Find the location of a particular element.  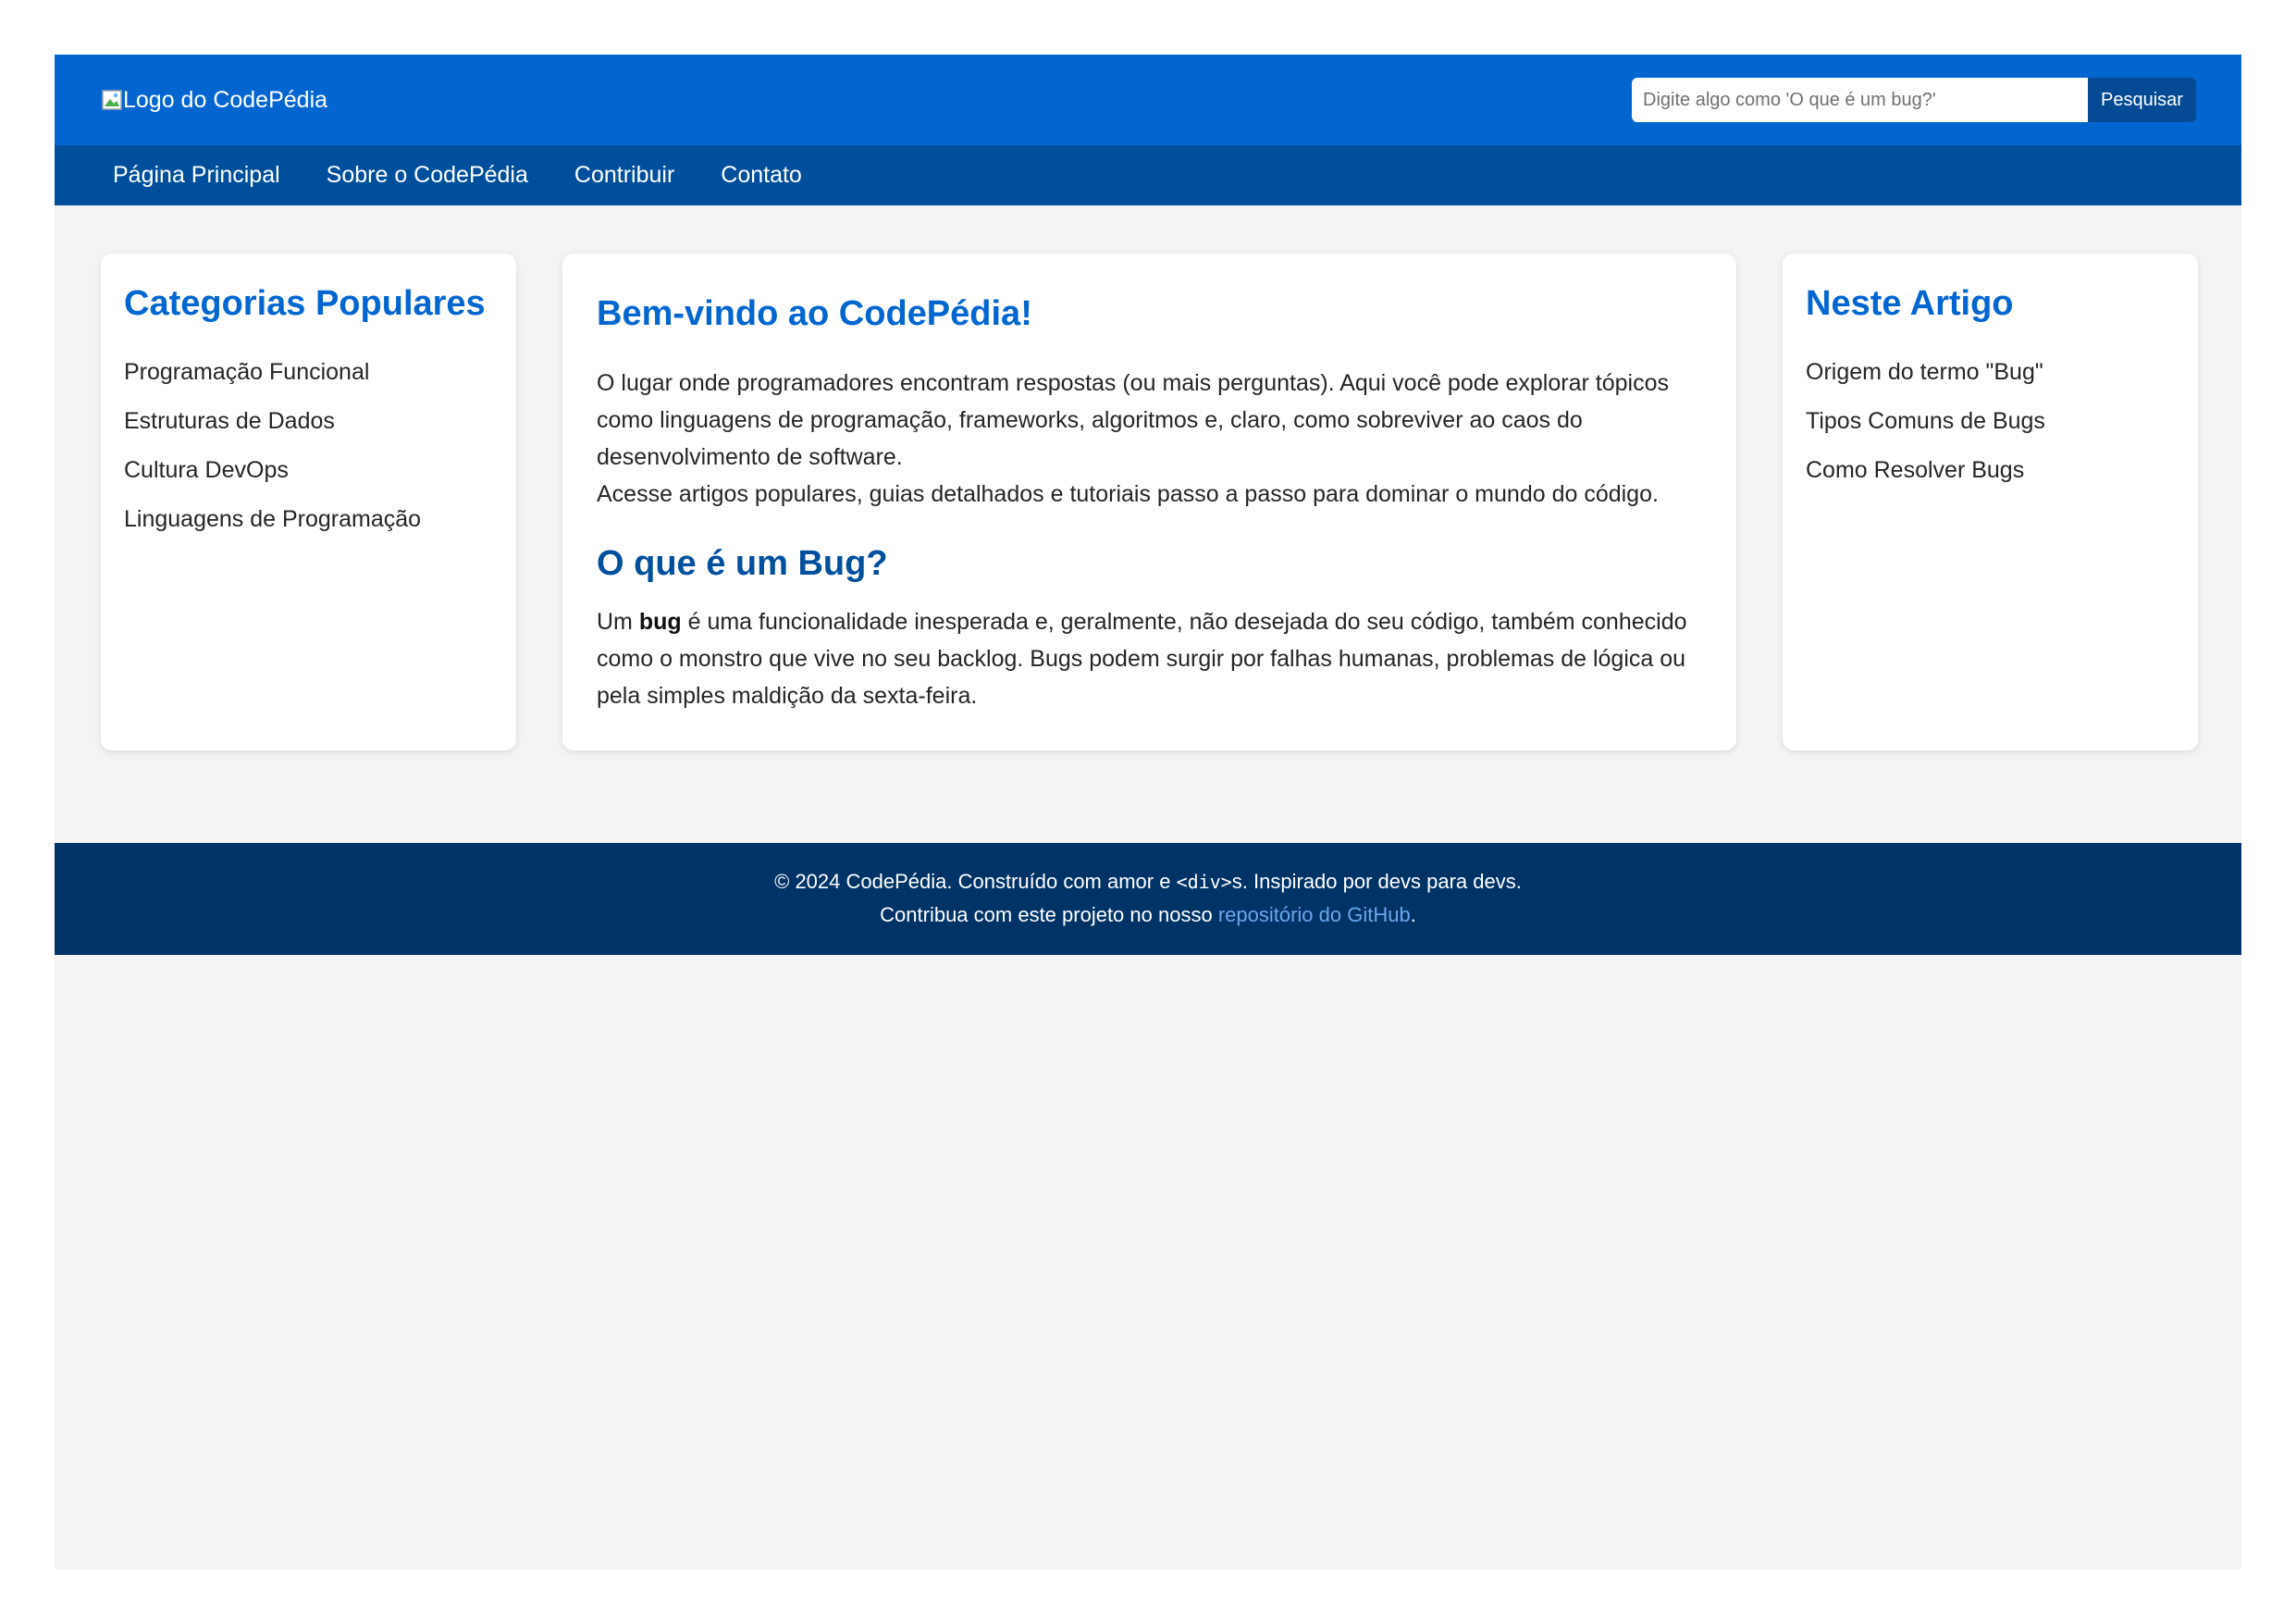

welcome-heading: Bem-vindo ao CodePédia! is located at coordinates (814, 313).